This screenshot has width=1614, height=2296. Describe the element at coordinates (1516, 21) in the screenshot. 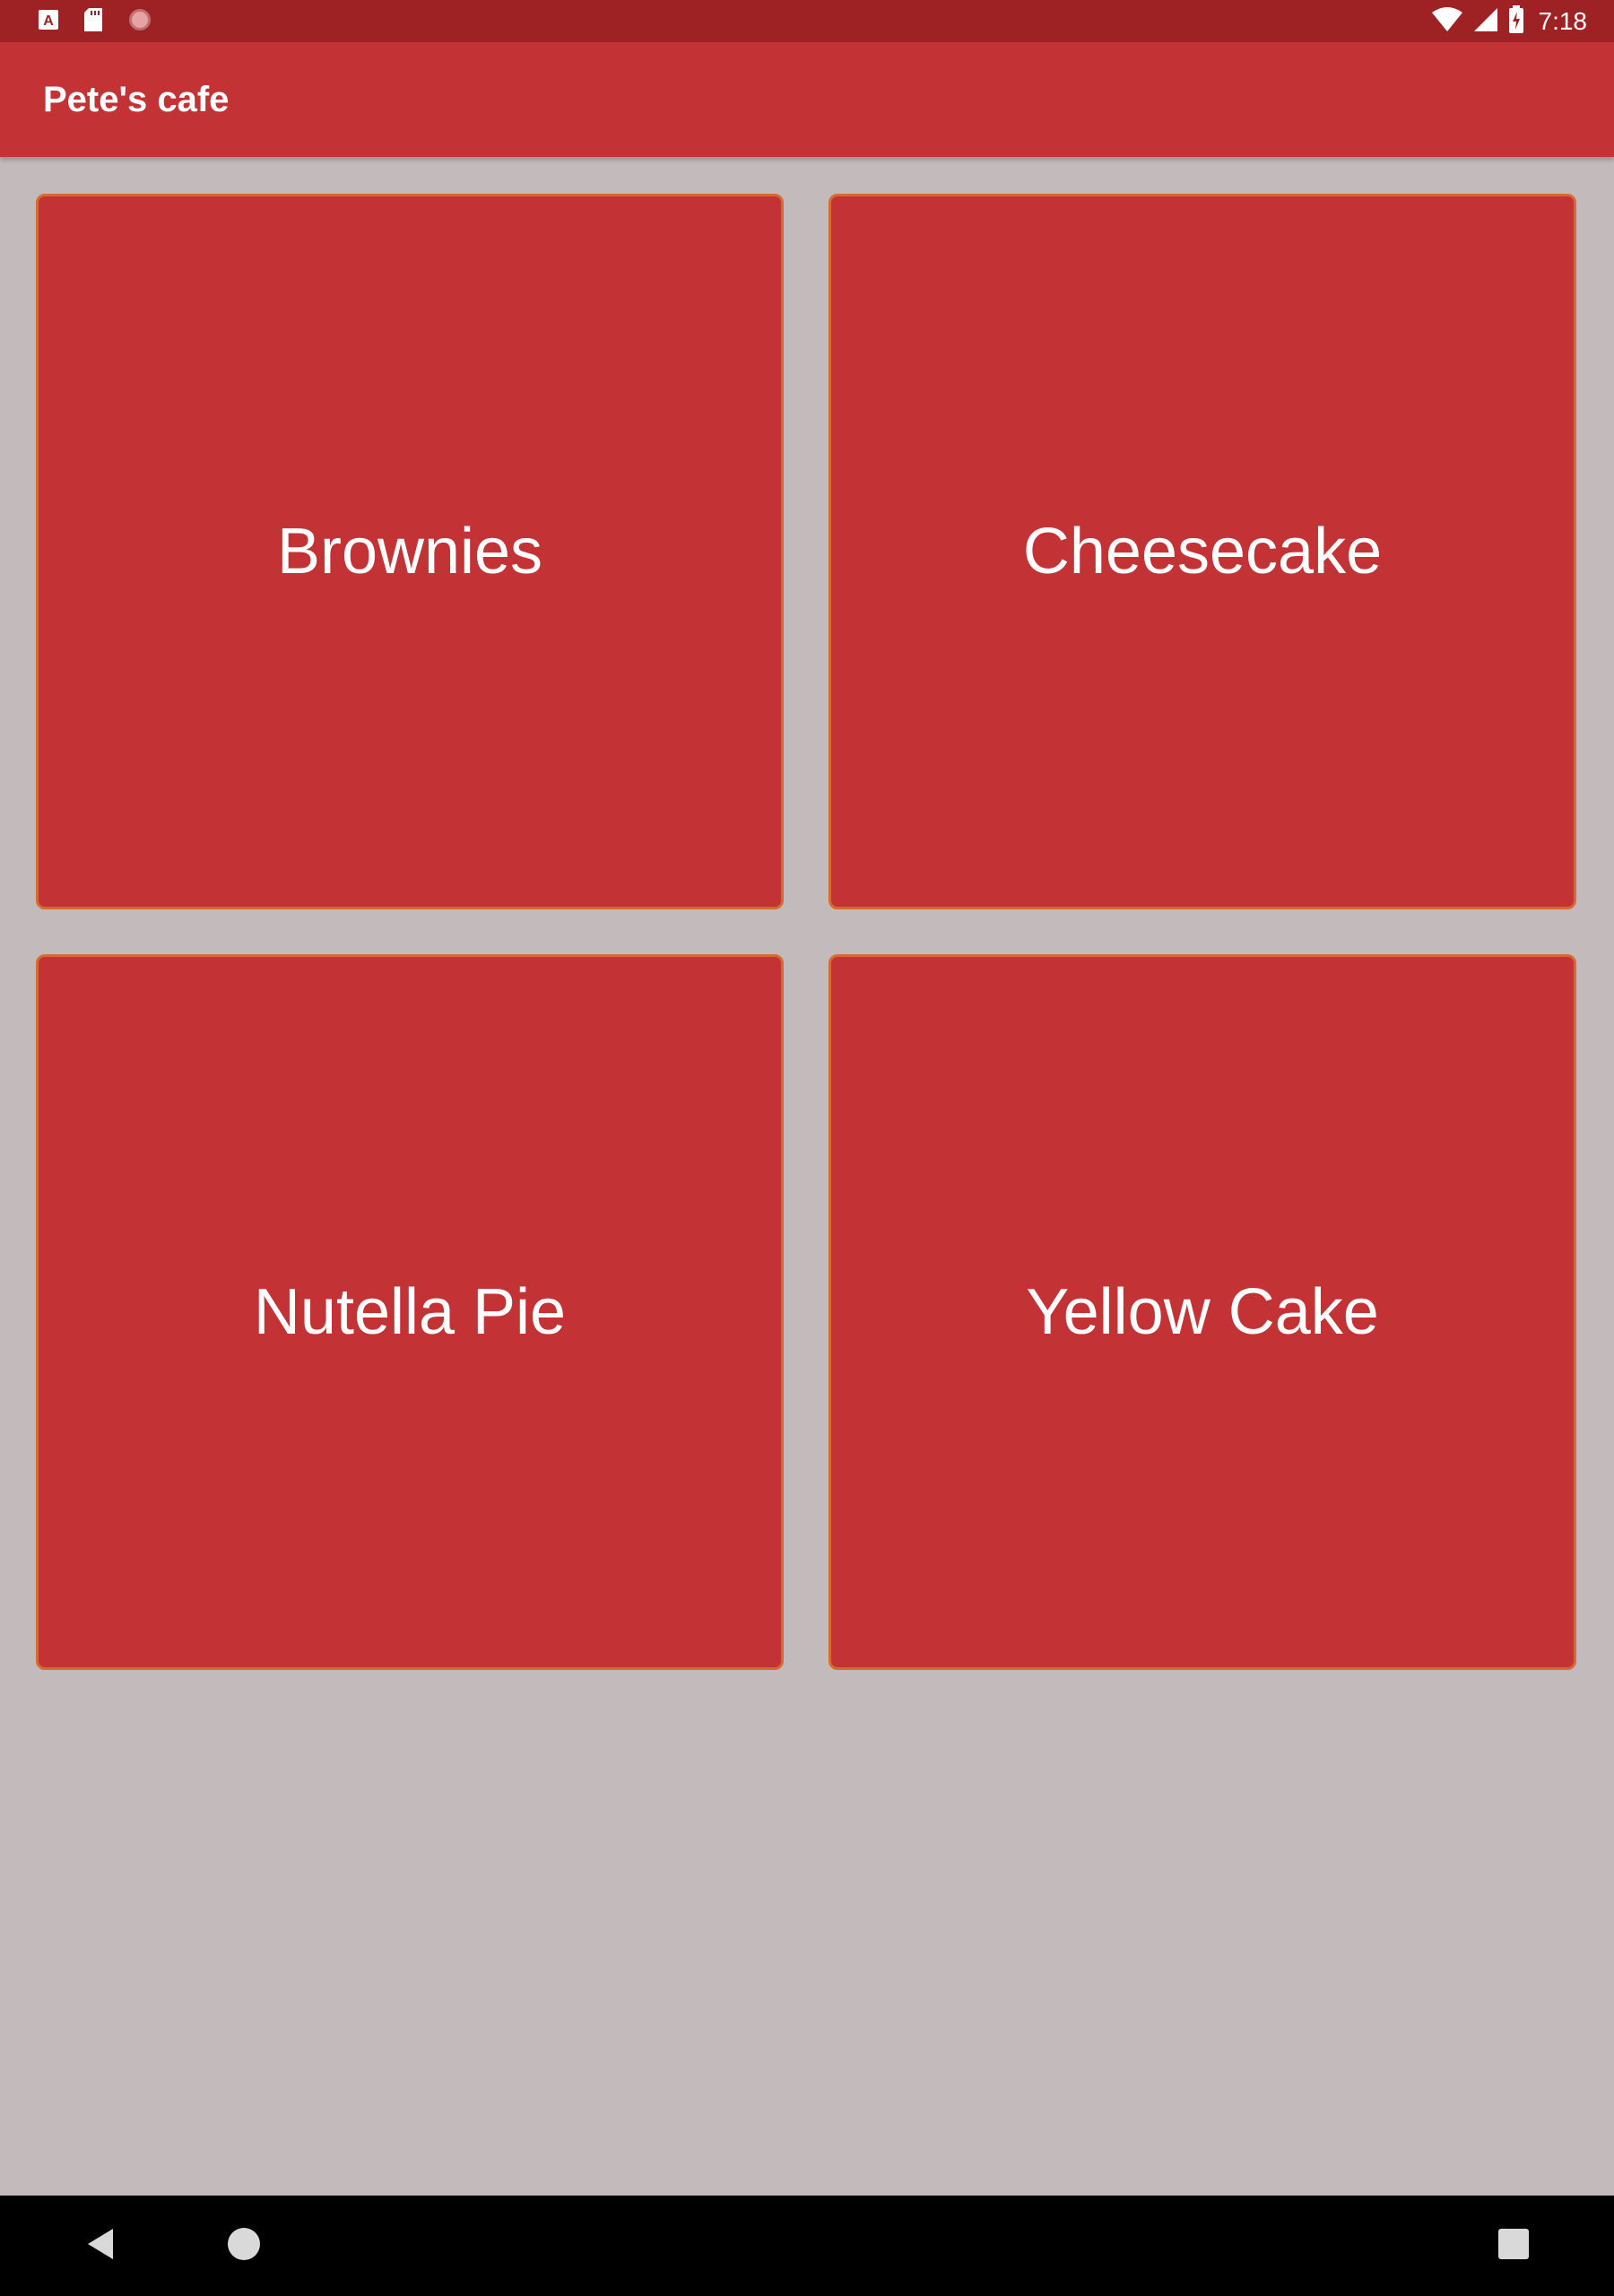

I see `battery-charging-icon` at that location.